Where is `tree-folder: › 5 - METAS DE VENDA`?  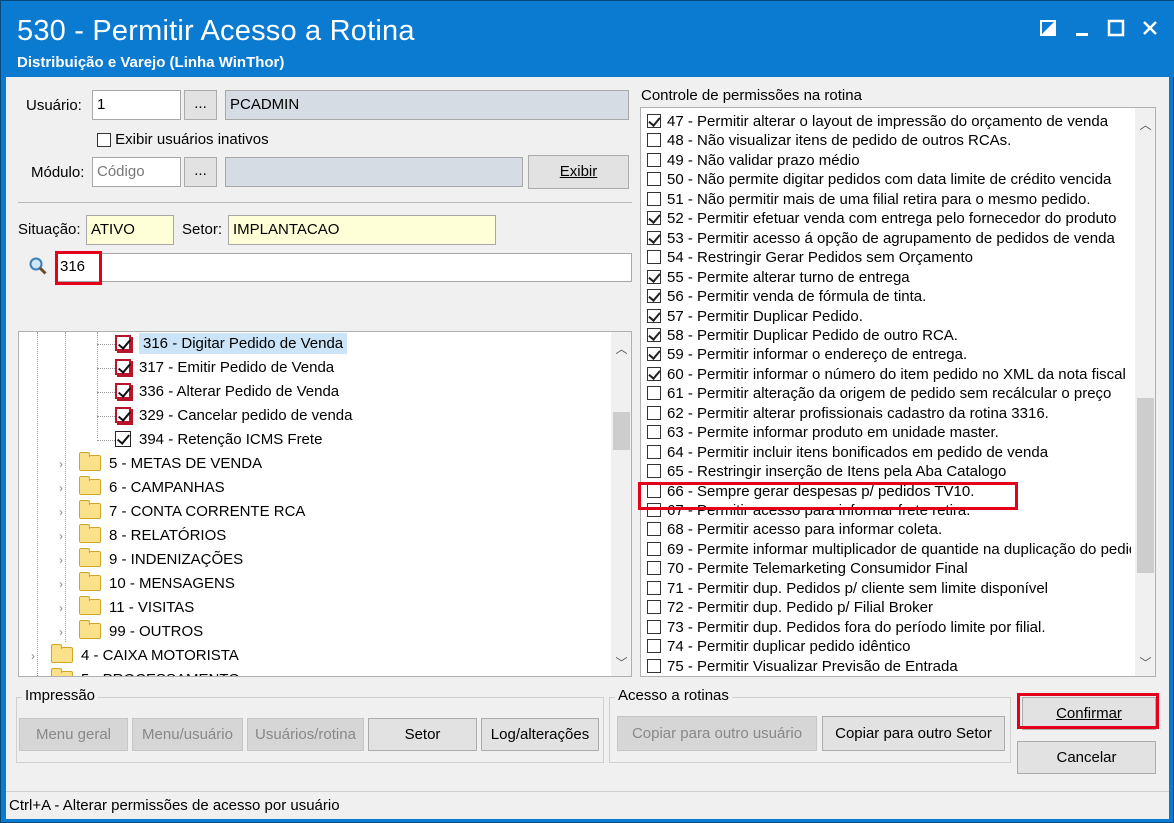
tree-folder: › 5 - METAS DE VENDA is located at coordinates (160, 464).